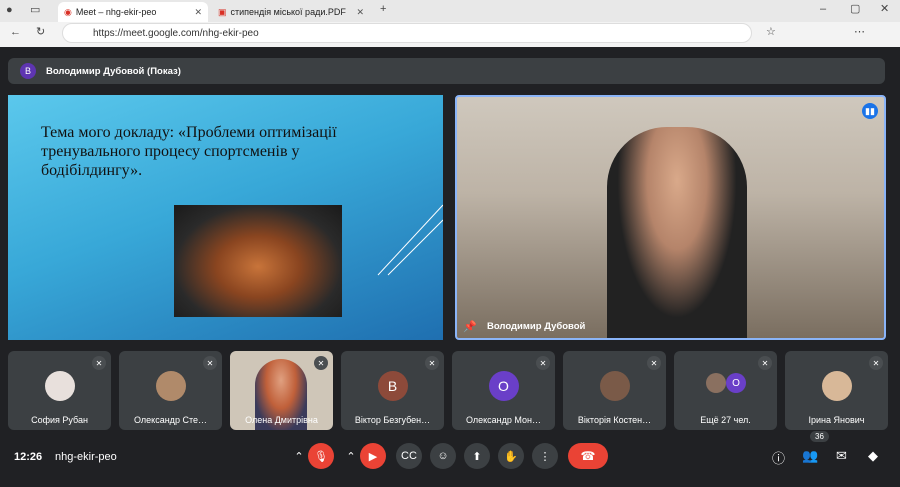  I want to click on tab-pdf: ▣ стипендія міської ради.PDF ✕, so click(291, 12).